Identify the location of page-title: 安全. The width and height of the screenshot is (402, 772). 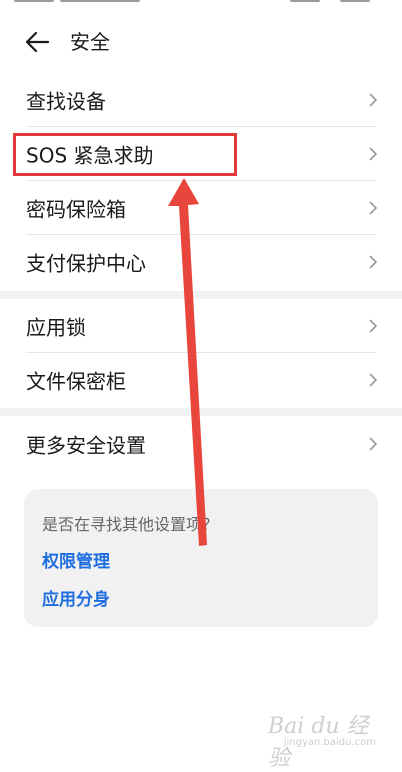
(90, 42).